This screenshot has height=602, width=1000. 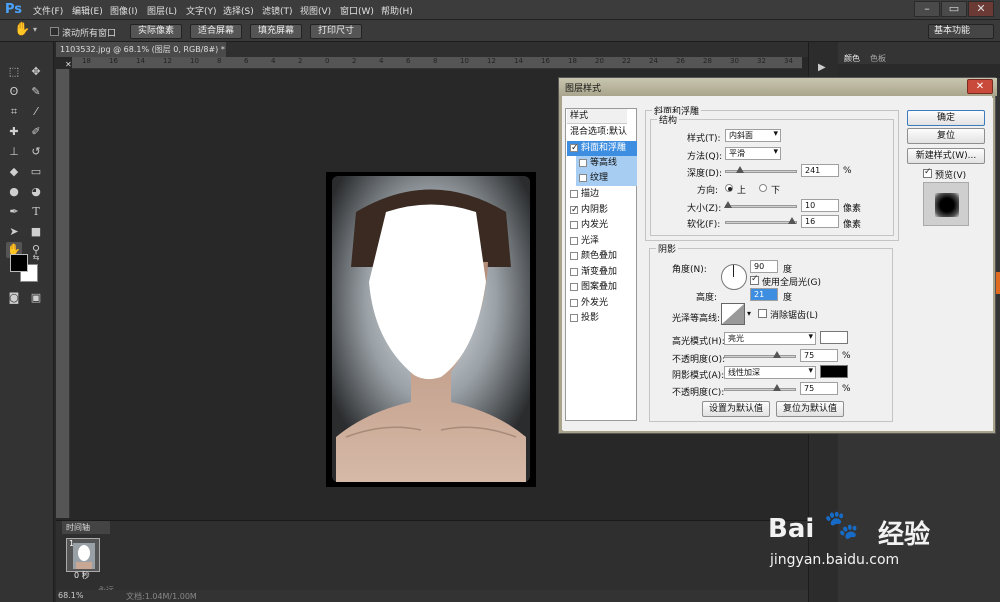 What do you see at coordinates (87, 10) in the screenshot?
I see `menu-edit: 编辑(E)` at bounding box center [87, 10].